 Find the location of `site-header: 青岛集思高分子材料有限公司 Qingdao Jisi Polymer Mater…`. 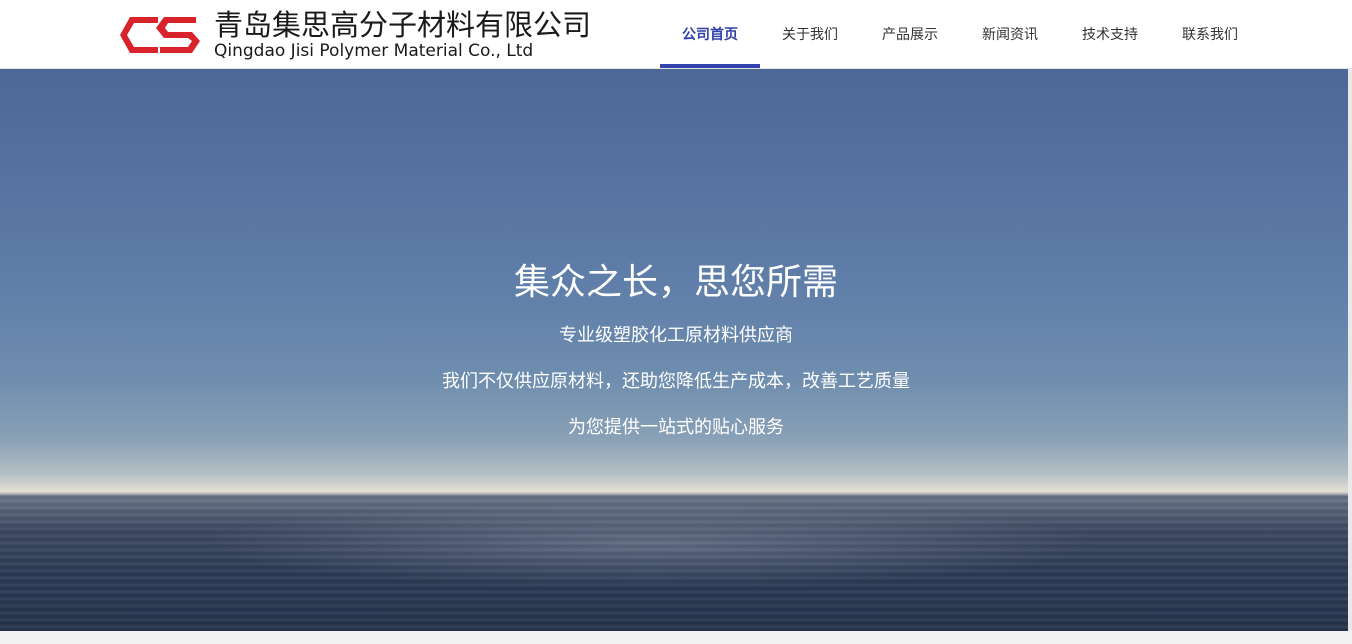

site-header: 青岛集思高分子材料有限公司 Qingdao Jisi Polymer Mater… is located at coordinates (676, 34).